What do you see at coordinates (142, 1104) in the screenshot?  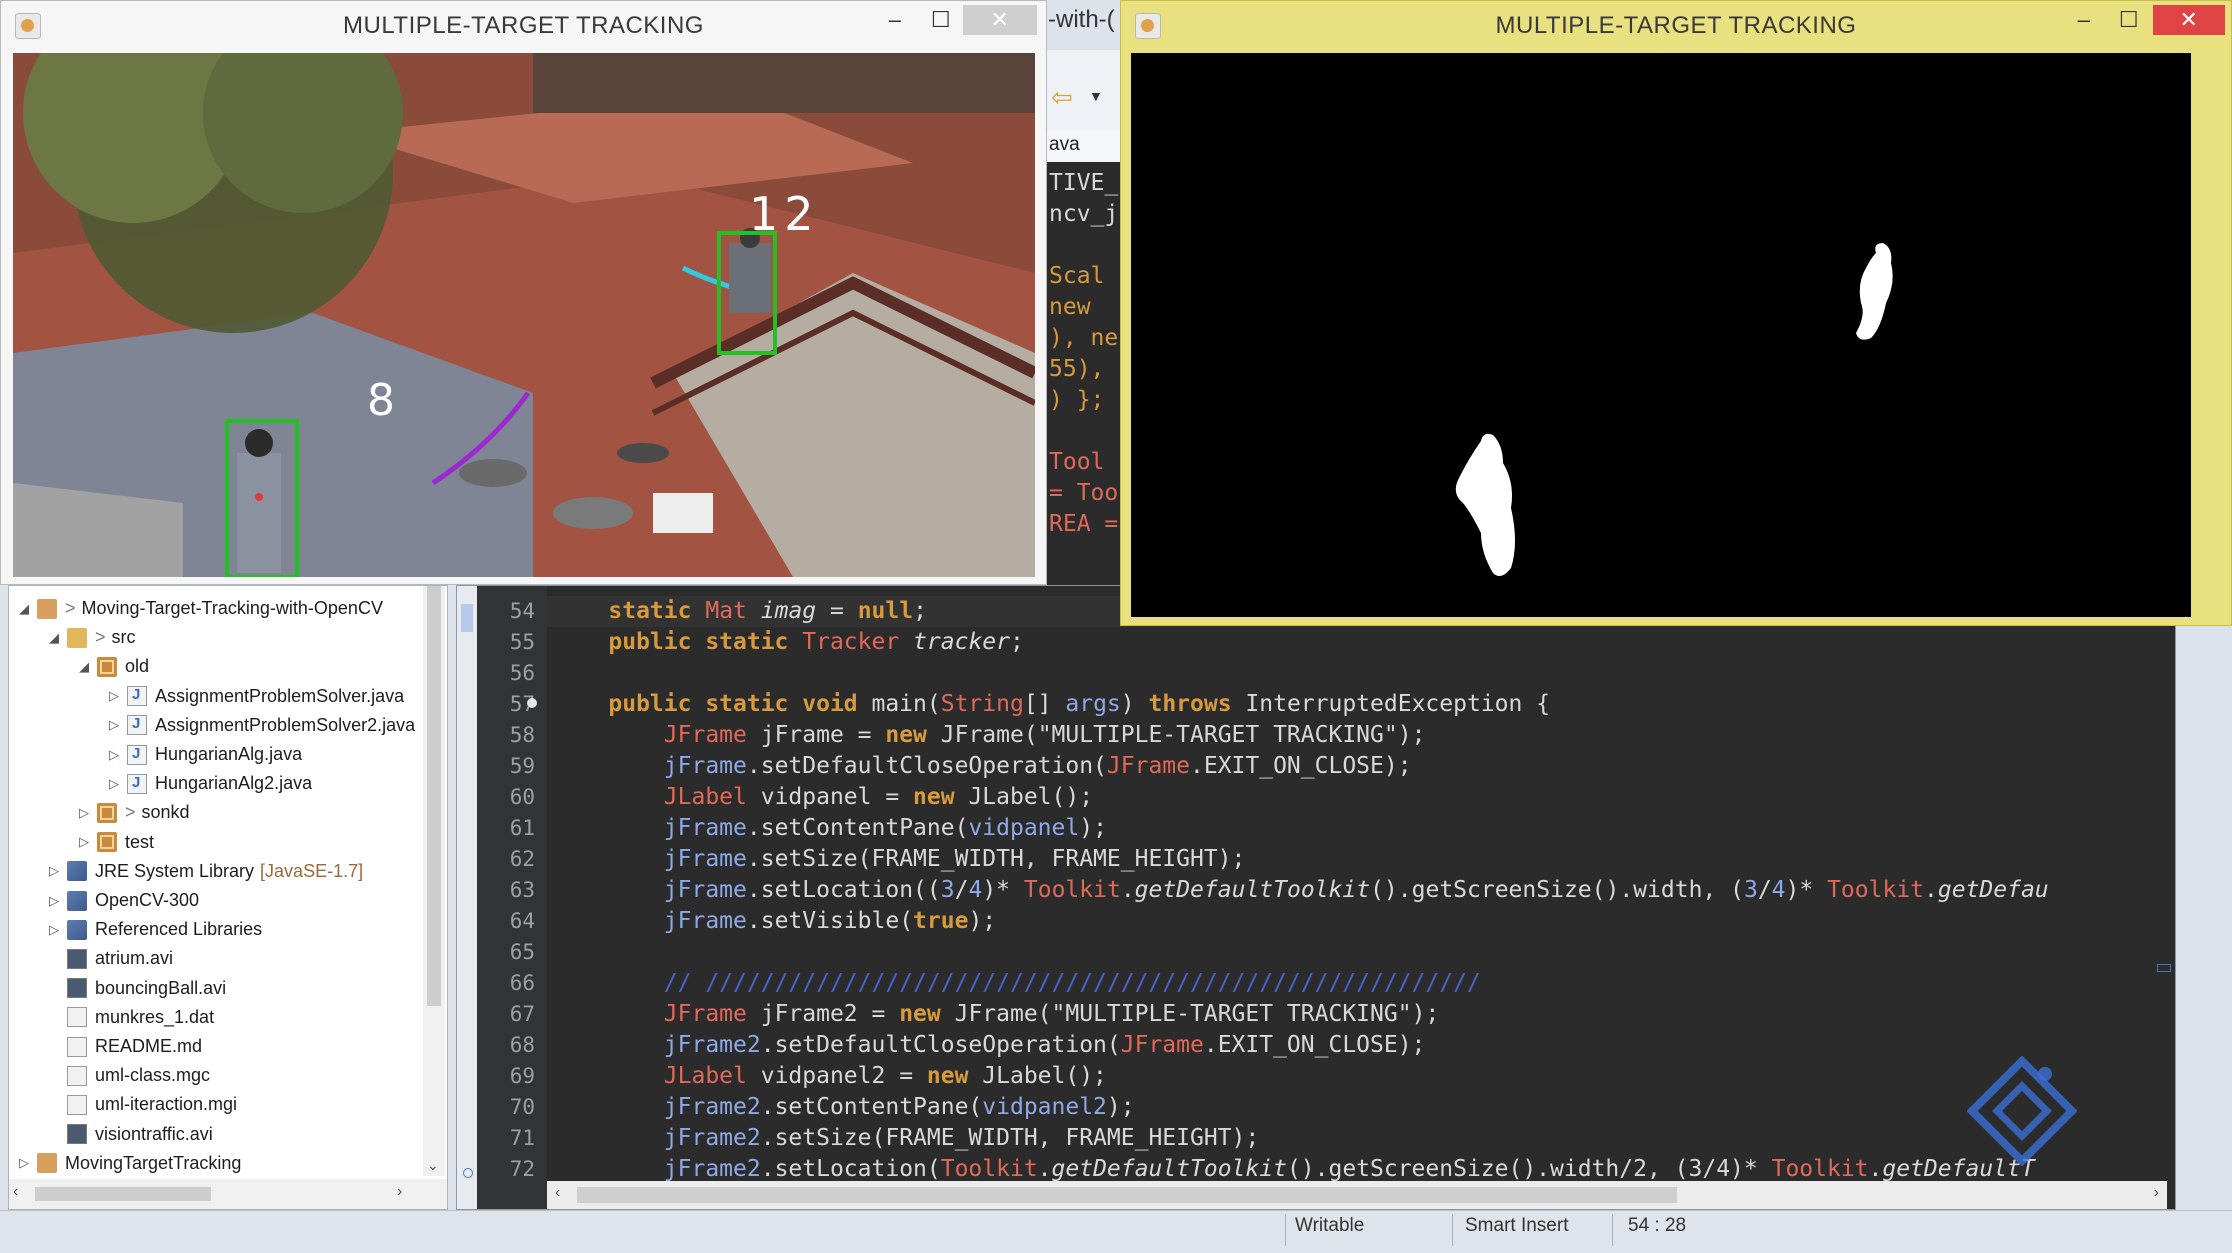 I see `explorer-item: uml-iteraction.mgi` at bounding box center [142, 1104].